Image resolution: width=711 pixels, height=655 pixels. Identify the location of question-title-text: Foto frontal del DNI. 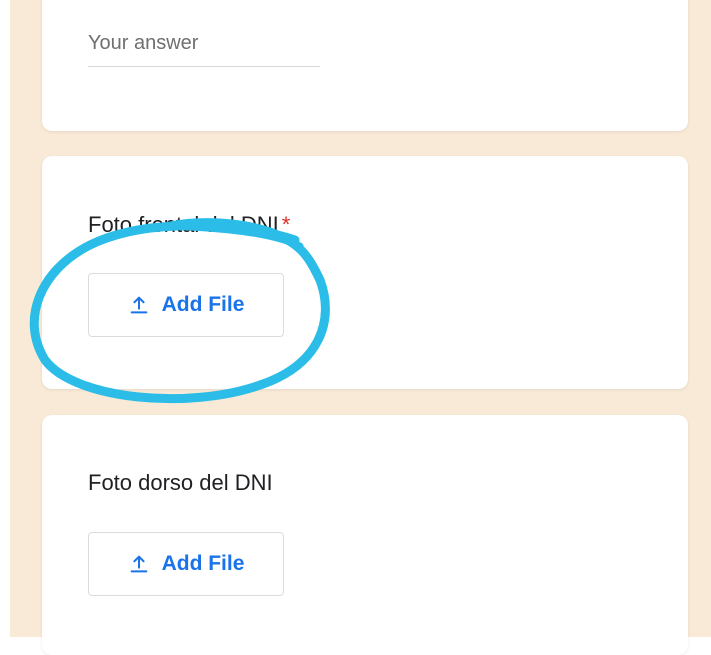
(183, 224).